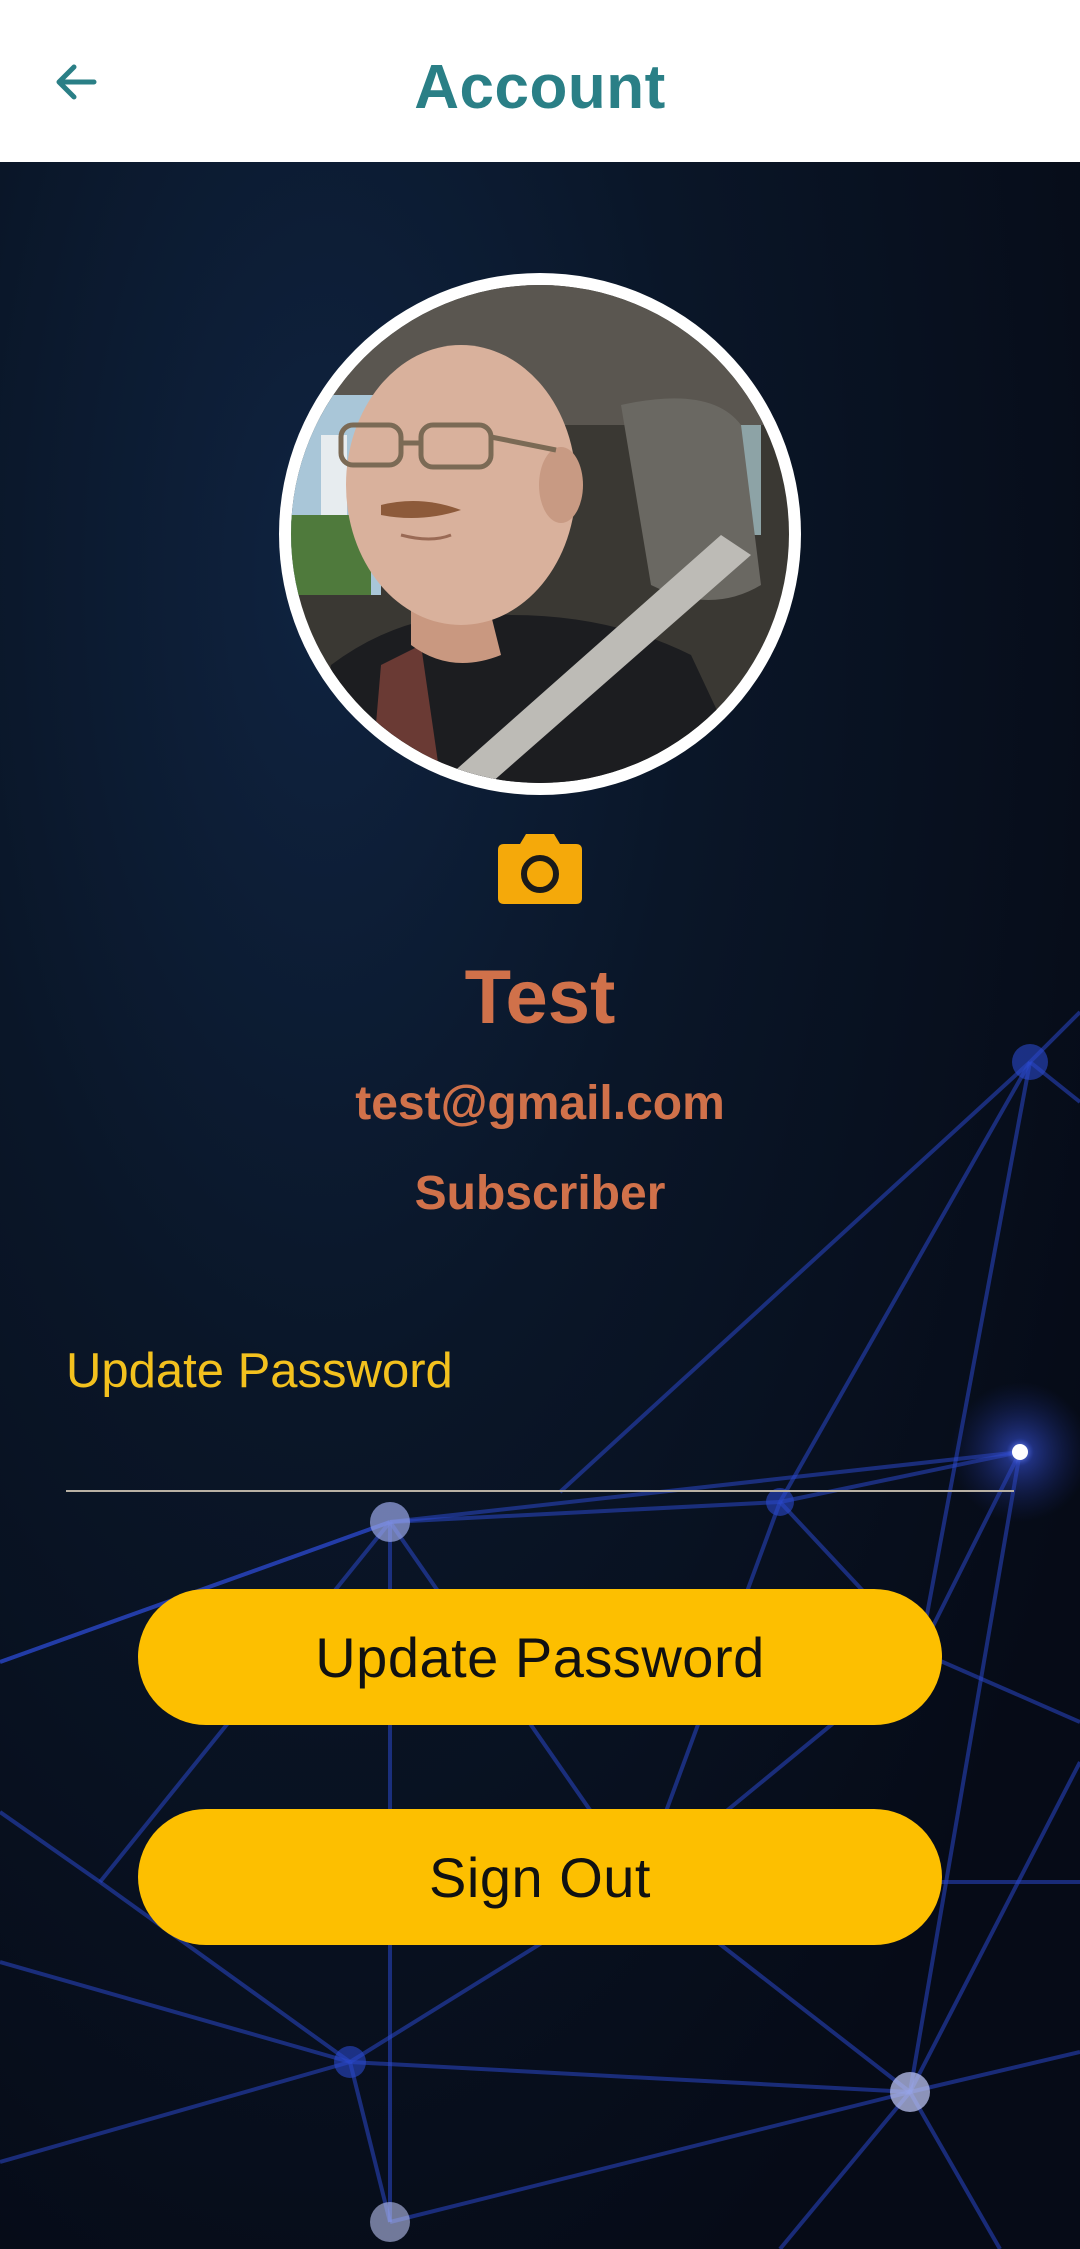 The image size is (1080, 2249). What do you see at coordinates (540, 1193) in the screenshot?
I see `profile-role: Subscriber` at bounding box center [540, 1193].